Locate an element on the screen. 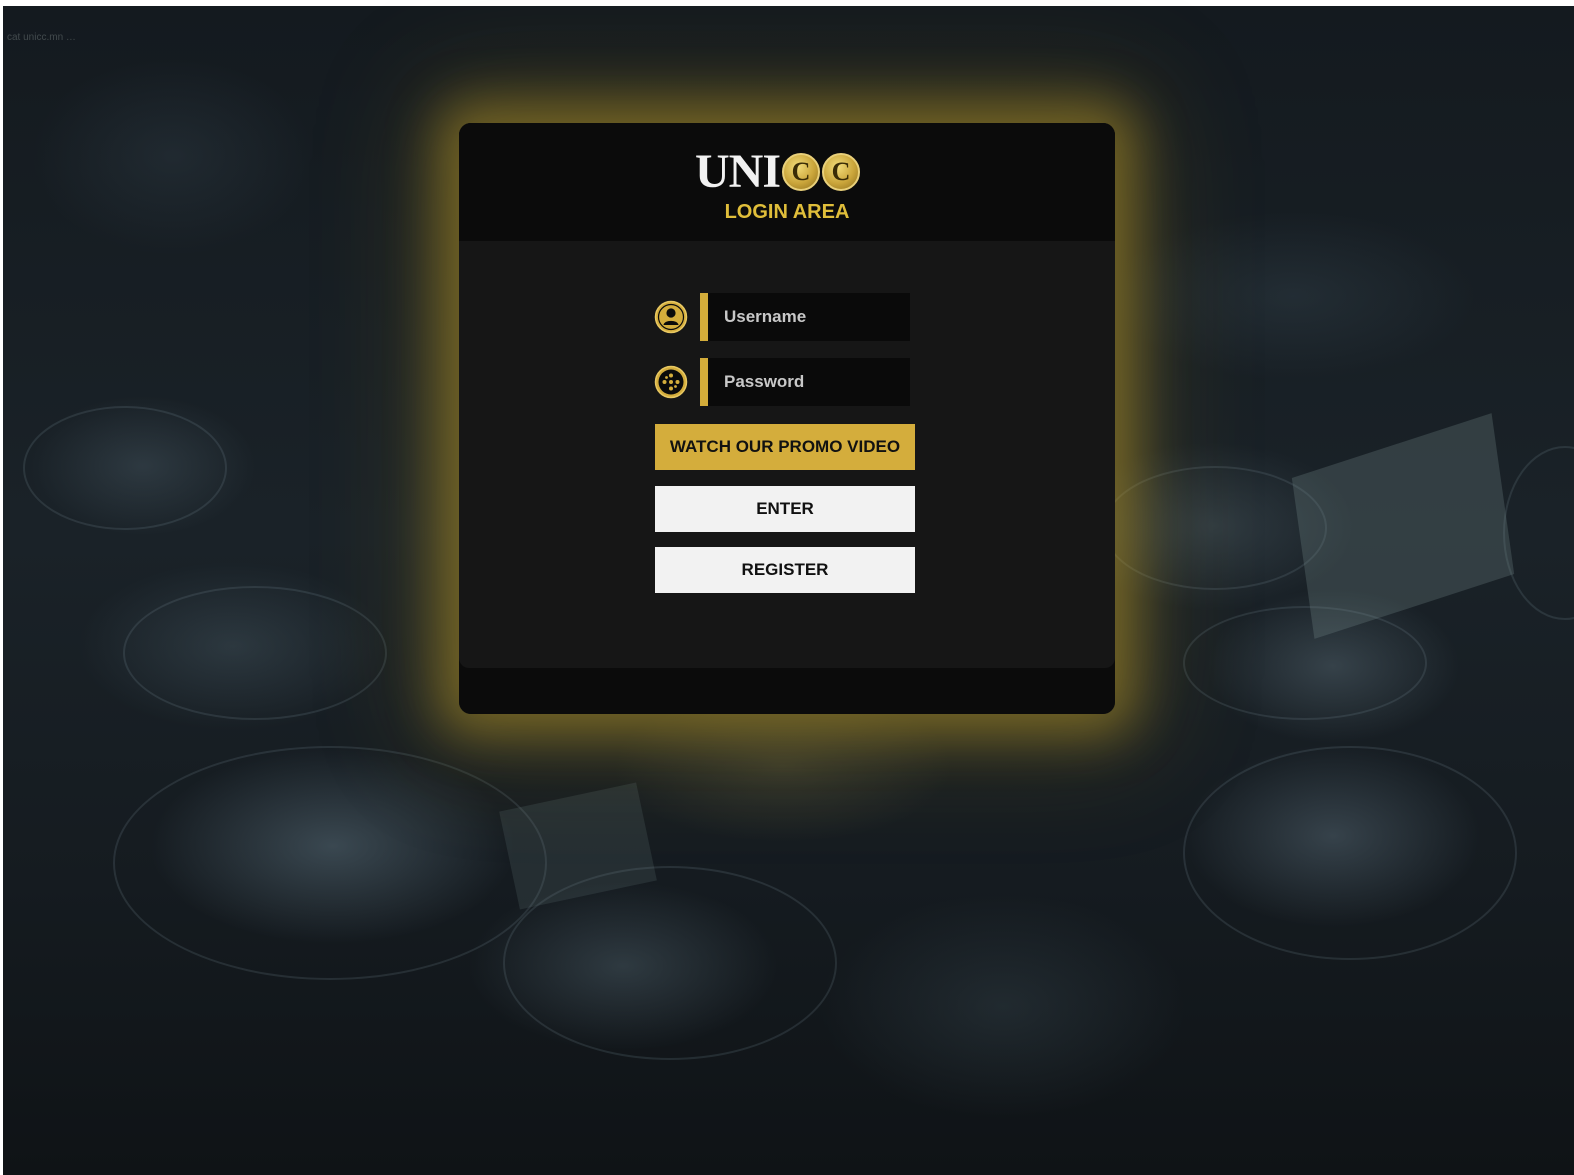  password-row is located at coordinates (784, 382).